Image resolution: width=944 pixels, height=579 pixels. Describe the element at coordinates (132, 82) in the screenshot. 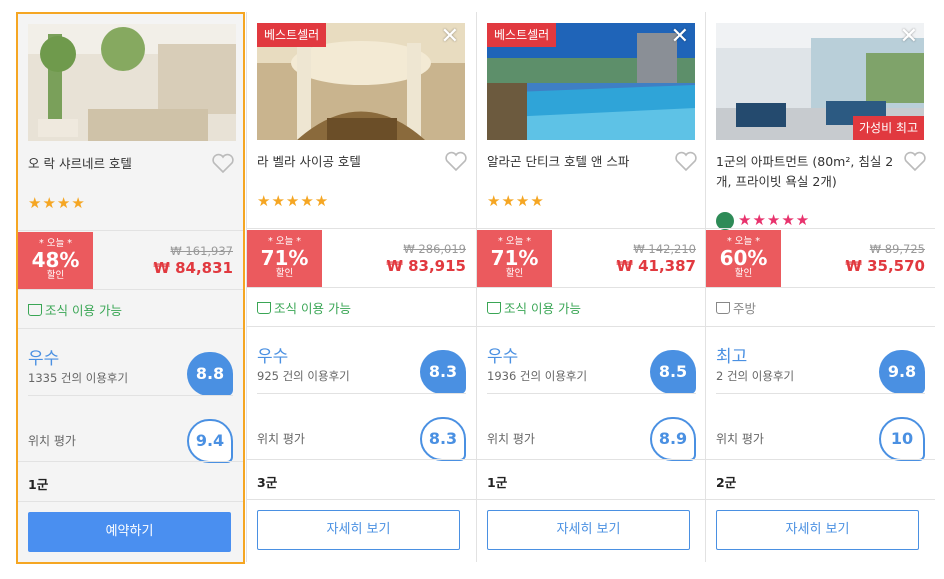

I see `hotel-photo` at that location.